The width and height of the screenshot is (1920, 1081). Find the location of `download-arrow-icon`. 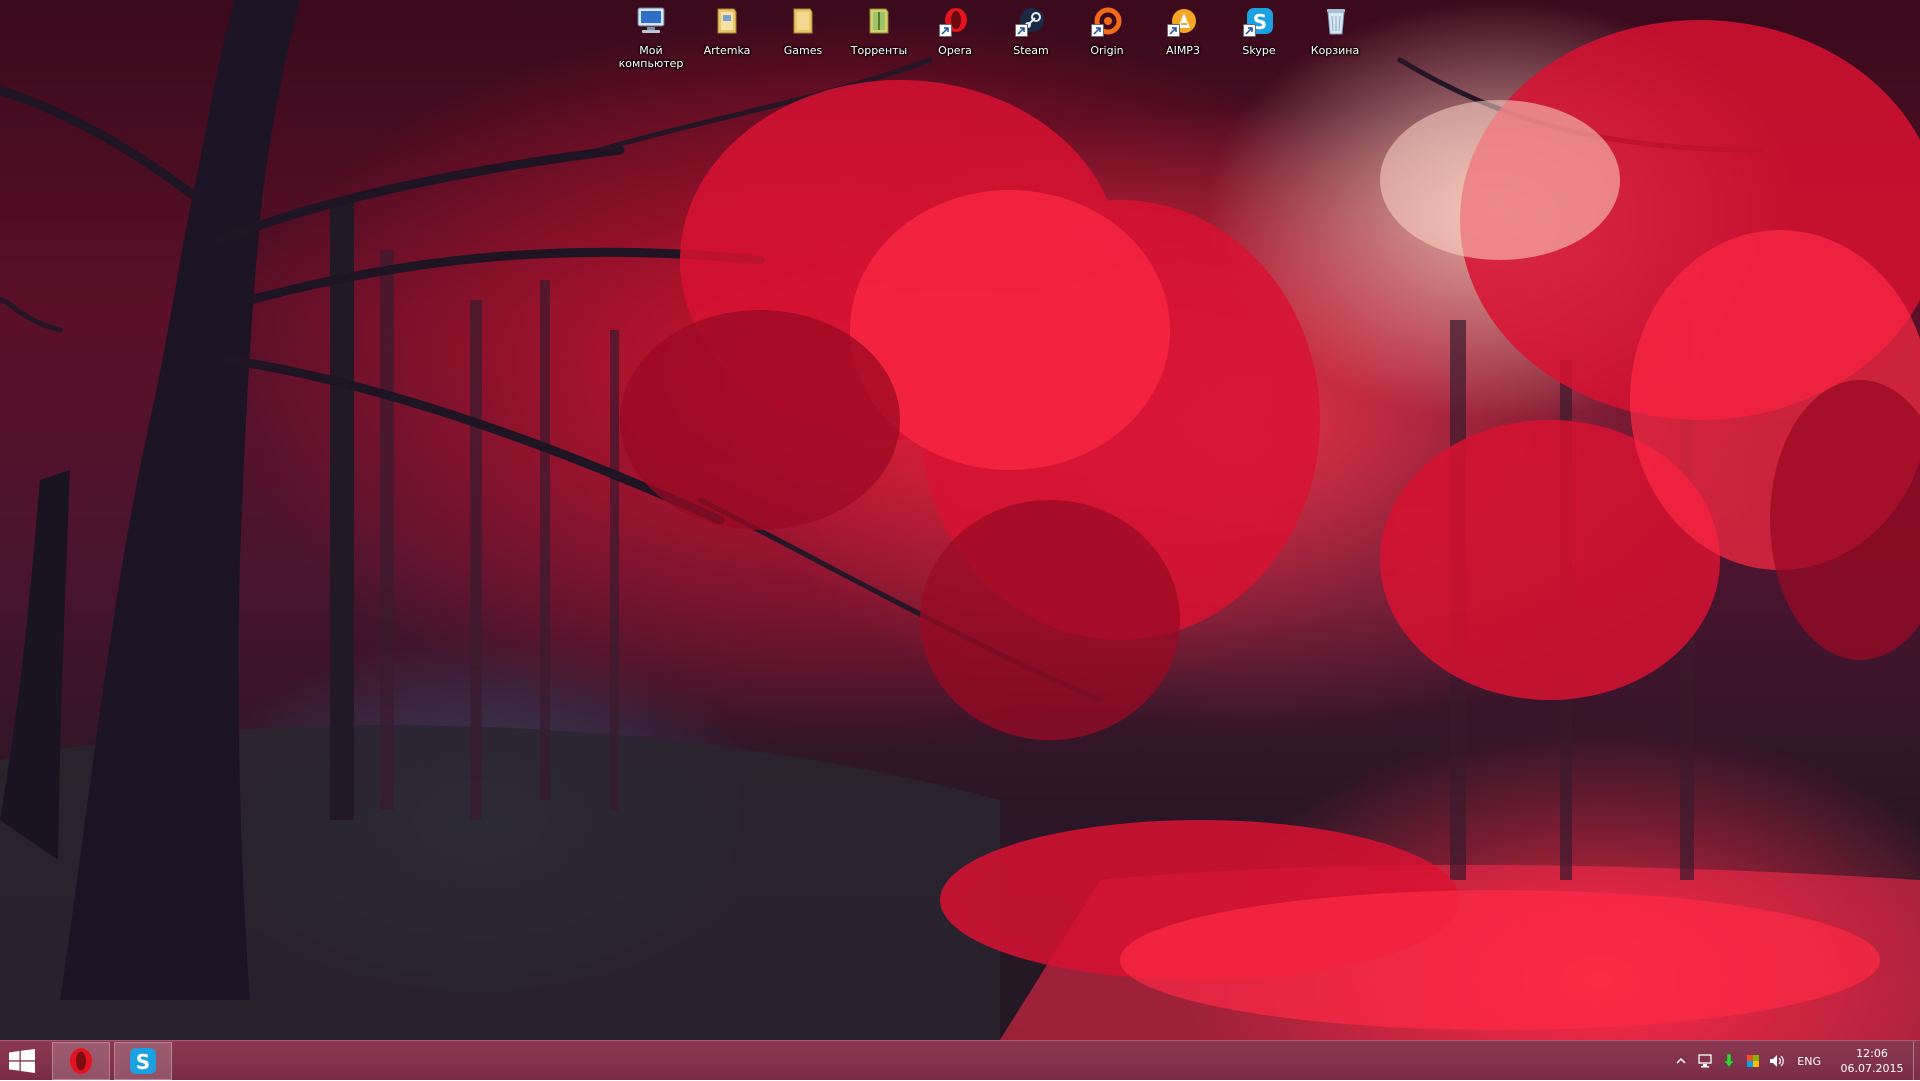

download-arrow-icon is located at coordinates (1729, 1060).